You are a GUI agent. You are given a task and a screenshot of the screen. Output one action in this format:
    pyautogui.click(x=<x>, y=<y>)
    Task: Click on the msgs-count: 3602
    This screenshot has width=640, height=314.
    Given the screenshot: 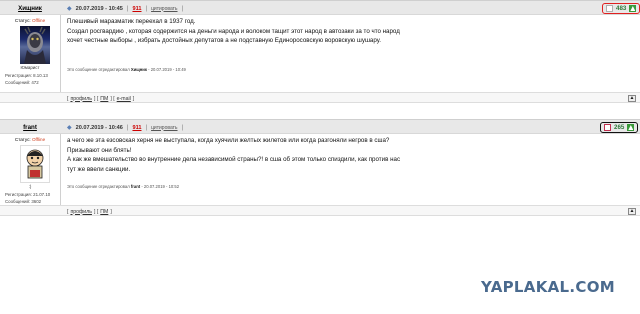 What is the action you would take?
    pyautogui.click(x=36, y=201)
    